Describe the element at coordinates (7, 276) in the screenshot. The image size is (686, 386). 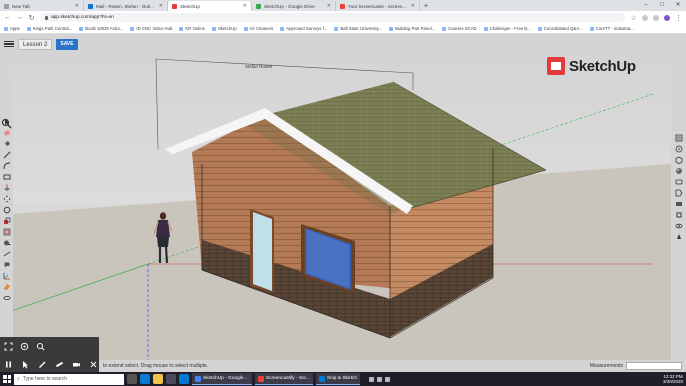
I see `axes-icon` at that location.